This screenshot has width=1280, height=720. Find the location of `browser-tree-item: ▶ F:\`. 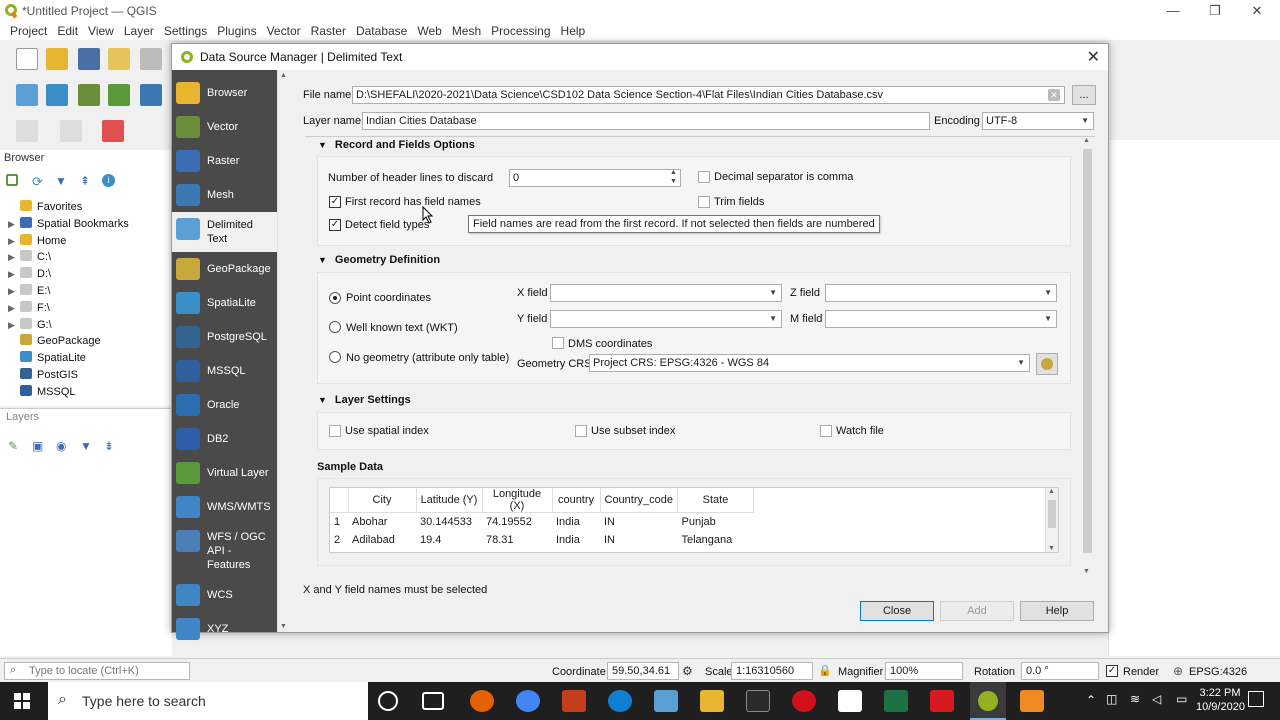

browser-tree-item: ▶ F:\ is located at coordinates (29, 307).